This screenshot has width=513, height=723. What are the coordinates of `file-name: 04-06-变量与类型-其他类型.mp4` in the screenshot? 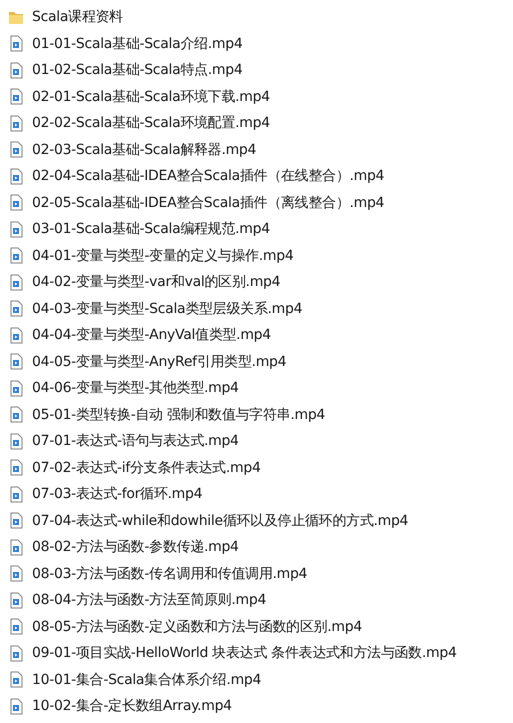 It's located at (135, 388).